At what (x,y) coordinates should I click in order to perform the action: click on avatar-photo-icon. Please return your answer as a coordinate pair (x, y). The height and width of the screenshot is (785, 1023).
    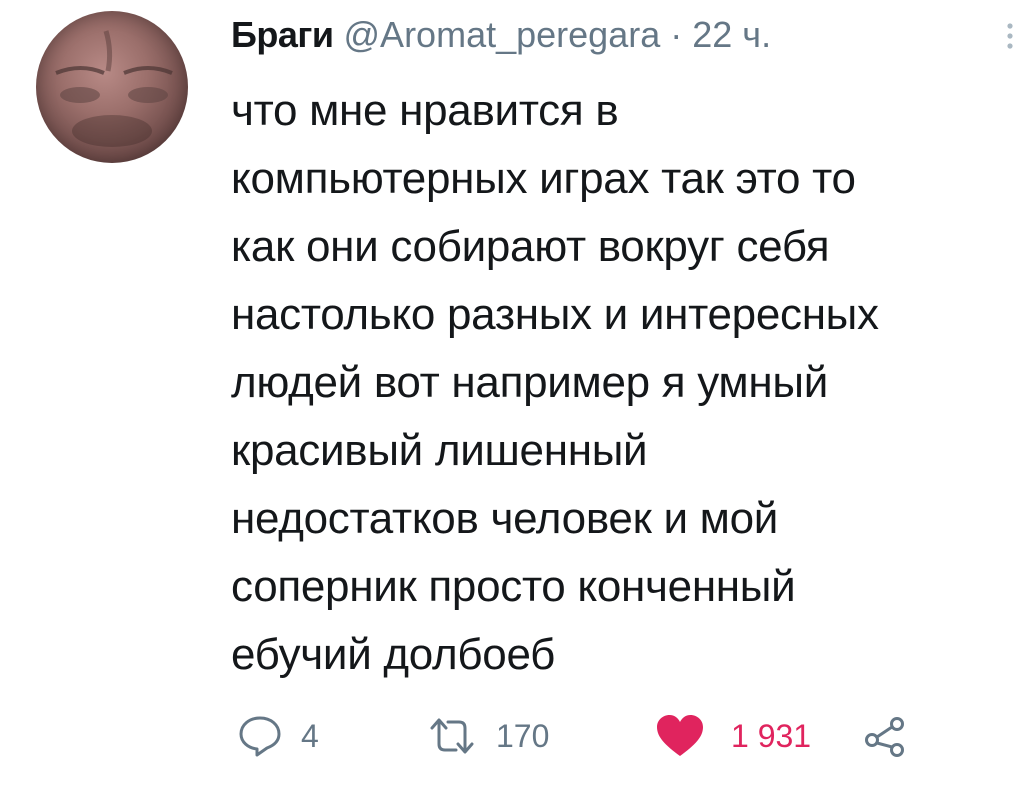
    Looking at the image, I should click on (114, 88).